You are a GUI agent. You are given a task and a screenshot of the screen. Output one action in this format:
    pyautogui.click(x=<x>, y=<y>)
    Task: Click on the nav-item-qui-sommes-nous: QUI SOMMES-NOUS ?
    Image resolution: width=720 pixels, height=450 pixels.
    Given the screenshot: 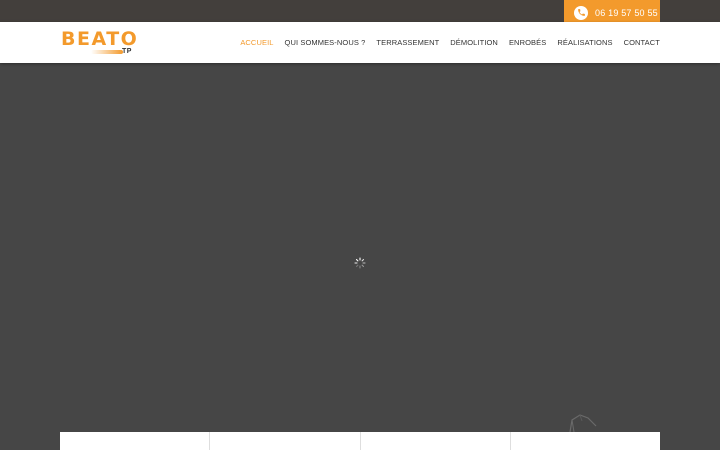 What is the action you would take?
    pyautogui.click(x=325, y=42)
    